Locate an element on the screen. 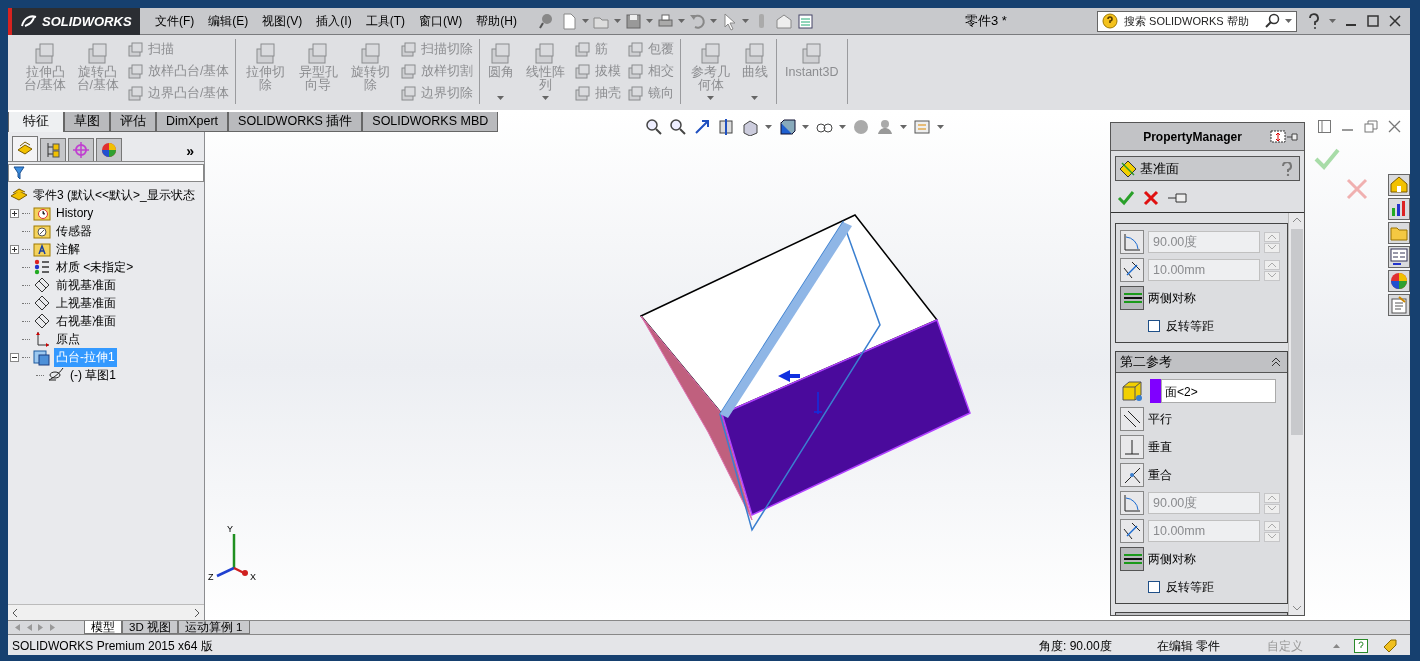 The height and width of the screenshot is (661, 1420). view-settings-icon is located at coordinates (922, 127).